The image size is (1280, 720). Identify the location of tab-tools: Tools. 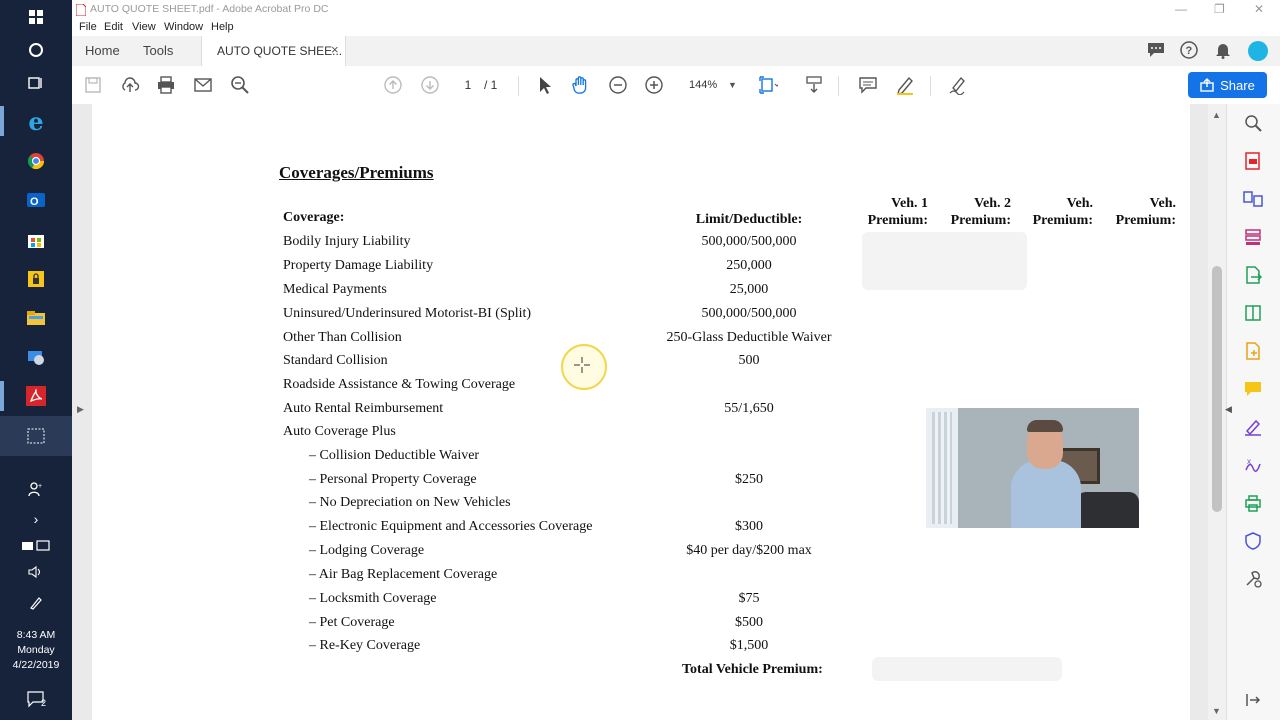
(158, 50).